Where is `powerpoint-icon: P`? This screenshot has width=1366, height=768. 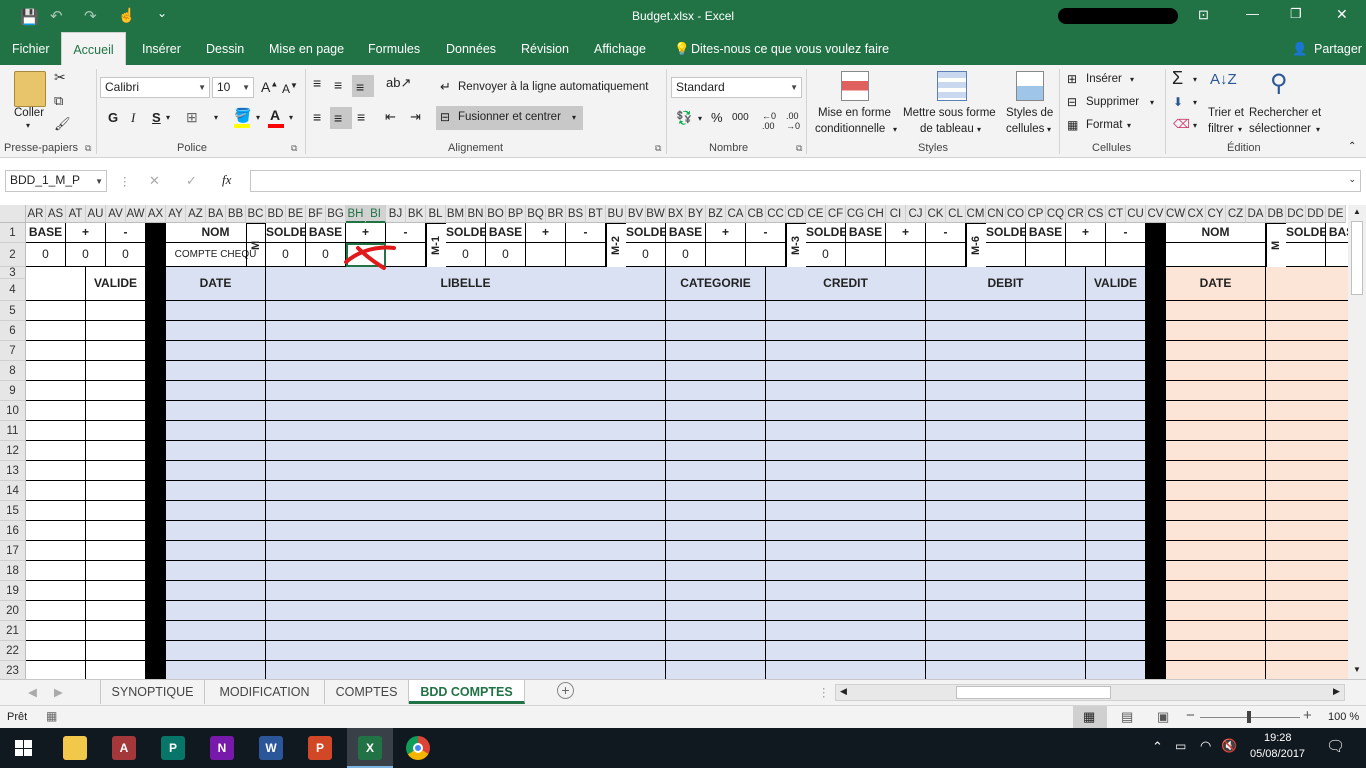 powerpoint-icon: P is located at coordinates (320, 748).